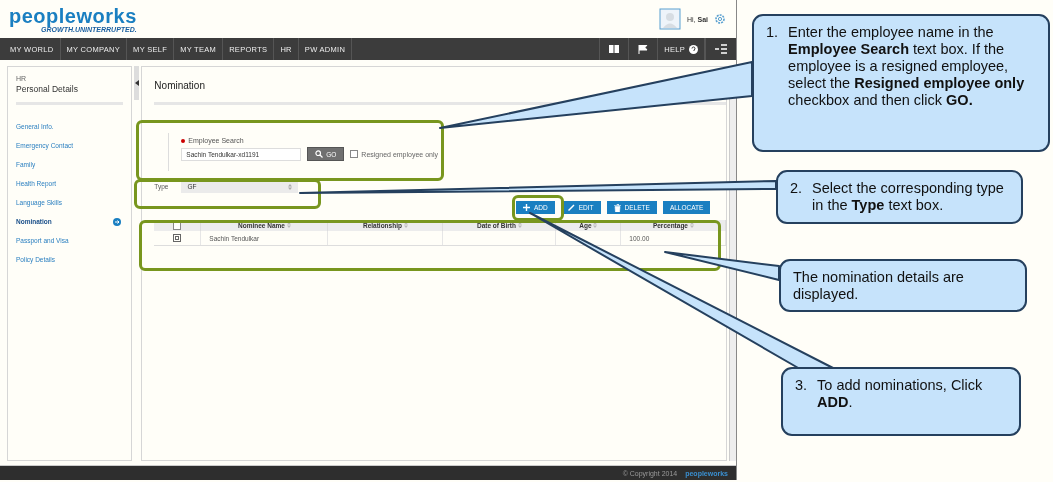 This screenshot has width=1053, height=482. Describe the element at coordinates (643, 49) in the screenshot. I see `flag-icon` at that location.